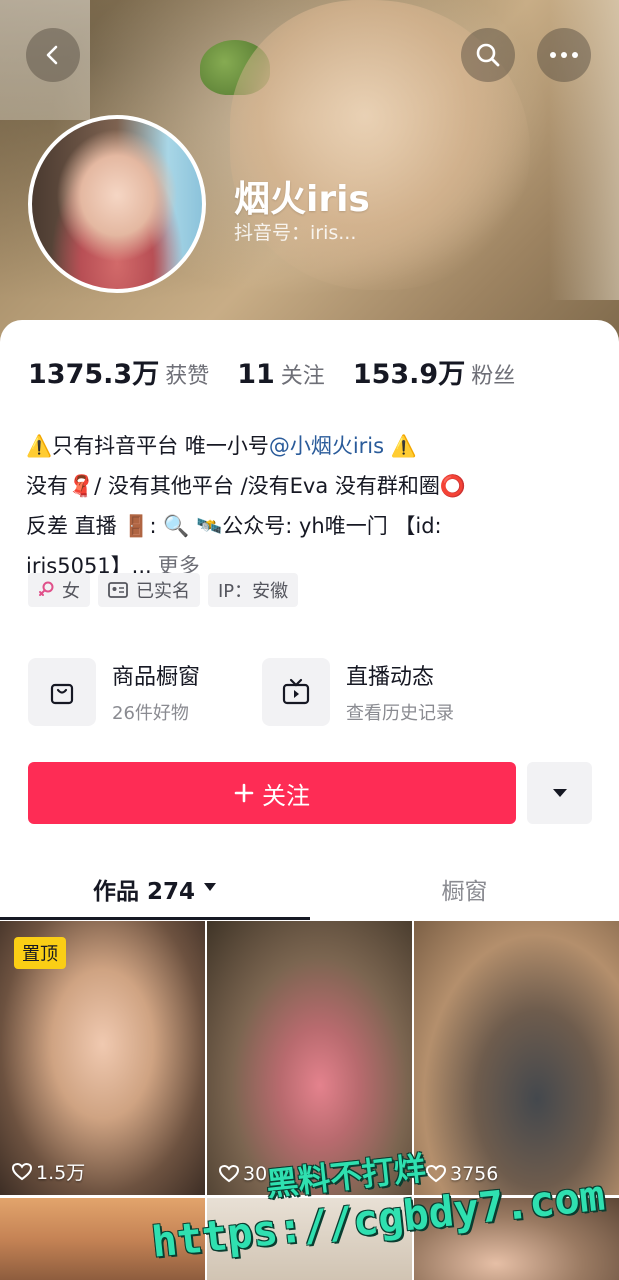 Image resolution: width=619 pixels, height=1280 pixels. Describe the element at coordinates (46, 588) in the screenshot. I see `female-icon` at that location.